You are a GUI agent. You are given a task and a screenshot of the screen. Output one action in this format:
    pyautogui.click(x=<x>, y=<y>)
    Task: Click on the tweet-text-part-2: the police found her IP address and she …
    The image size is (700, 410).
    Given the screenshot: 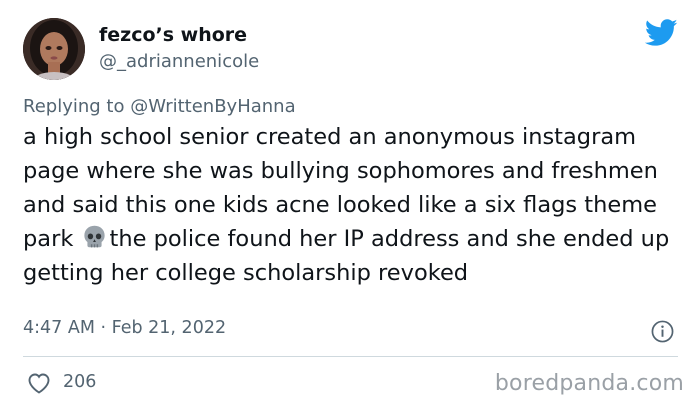 What is the action you would take?
    pyautogui.click(x=346, y=256)
    